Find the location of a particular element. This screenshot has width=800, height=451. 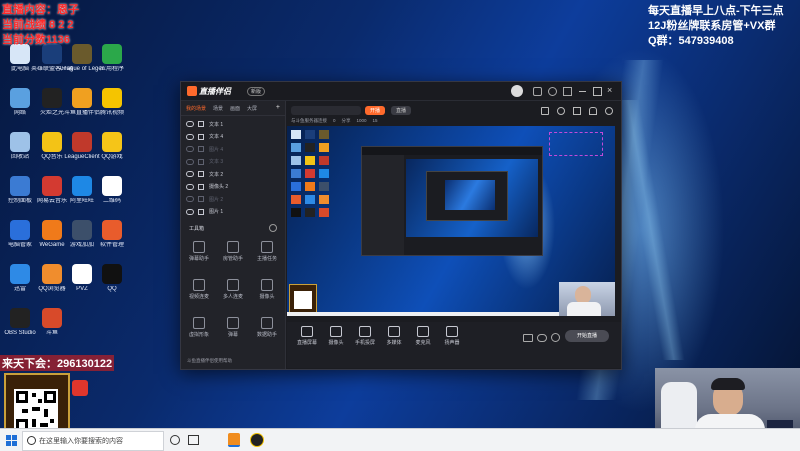

start-menu-icon is located at coordinates (11, 440).